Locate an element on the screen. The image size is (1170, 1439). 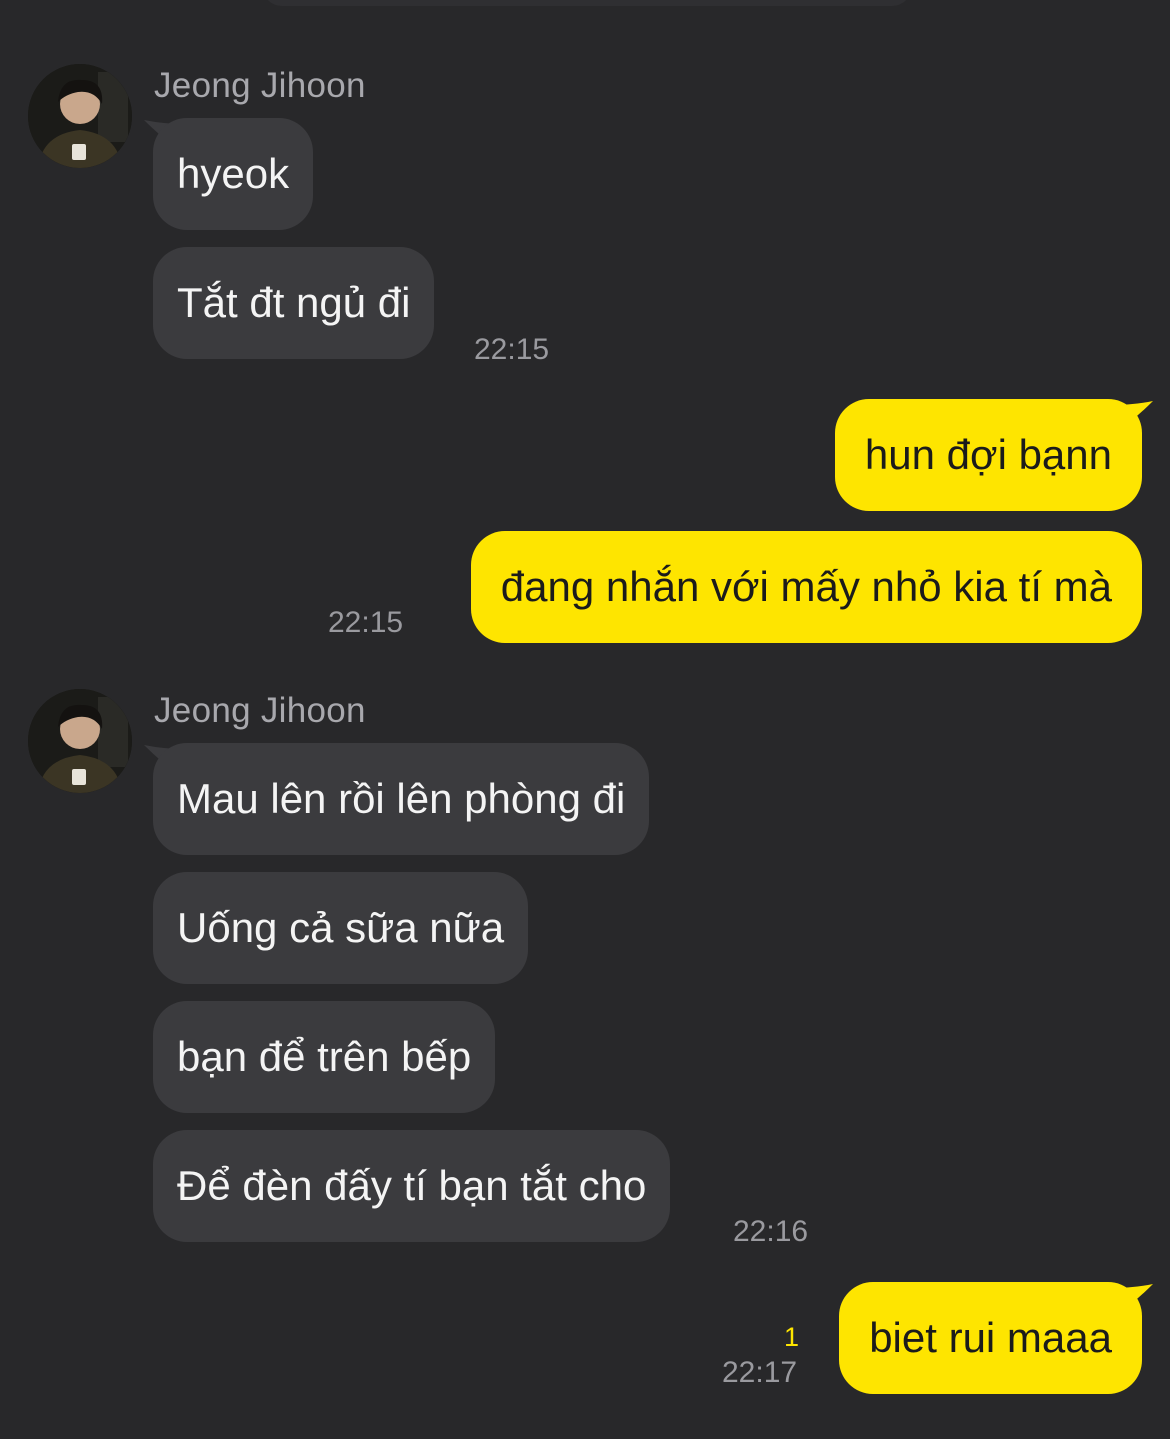
incoming-message-bubble: Mau lên rồi lên phòng đi is located at coordinates (401, 799).